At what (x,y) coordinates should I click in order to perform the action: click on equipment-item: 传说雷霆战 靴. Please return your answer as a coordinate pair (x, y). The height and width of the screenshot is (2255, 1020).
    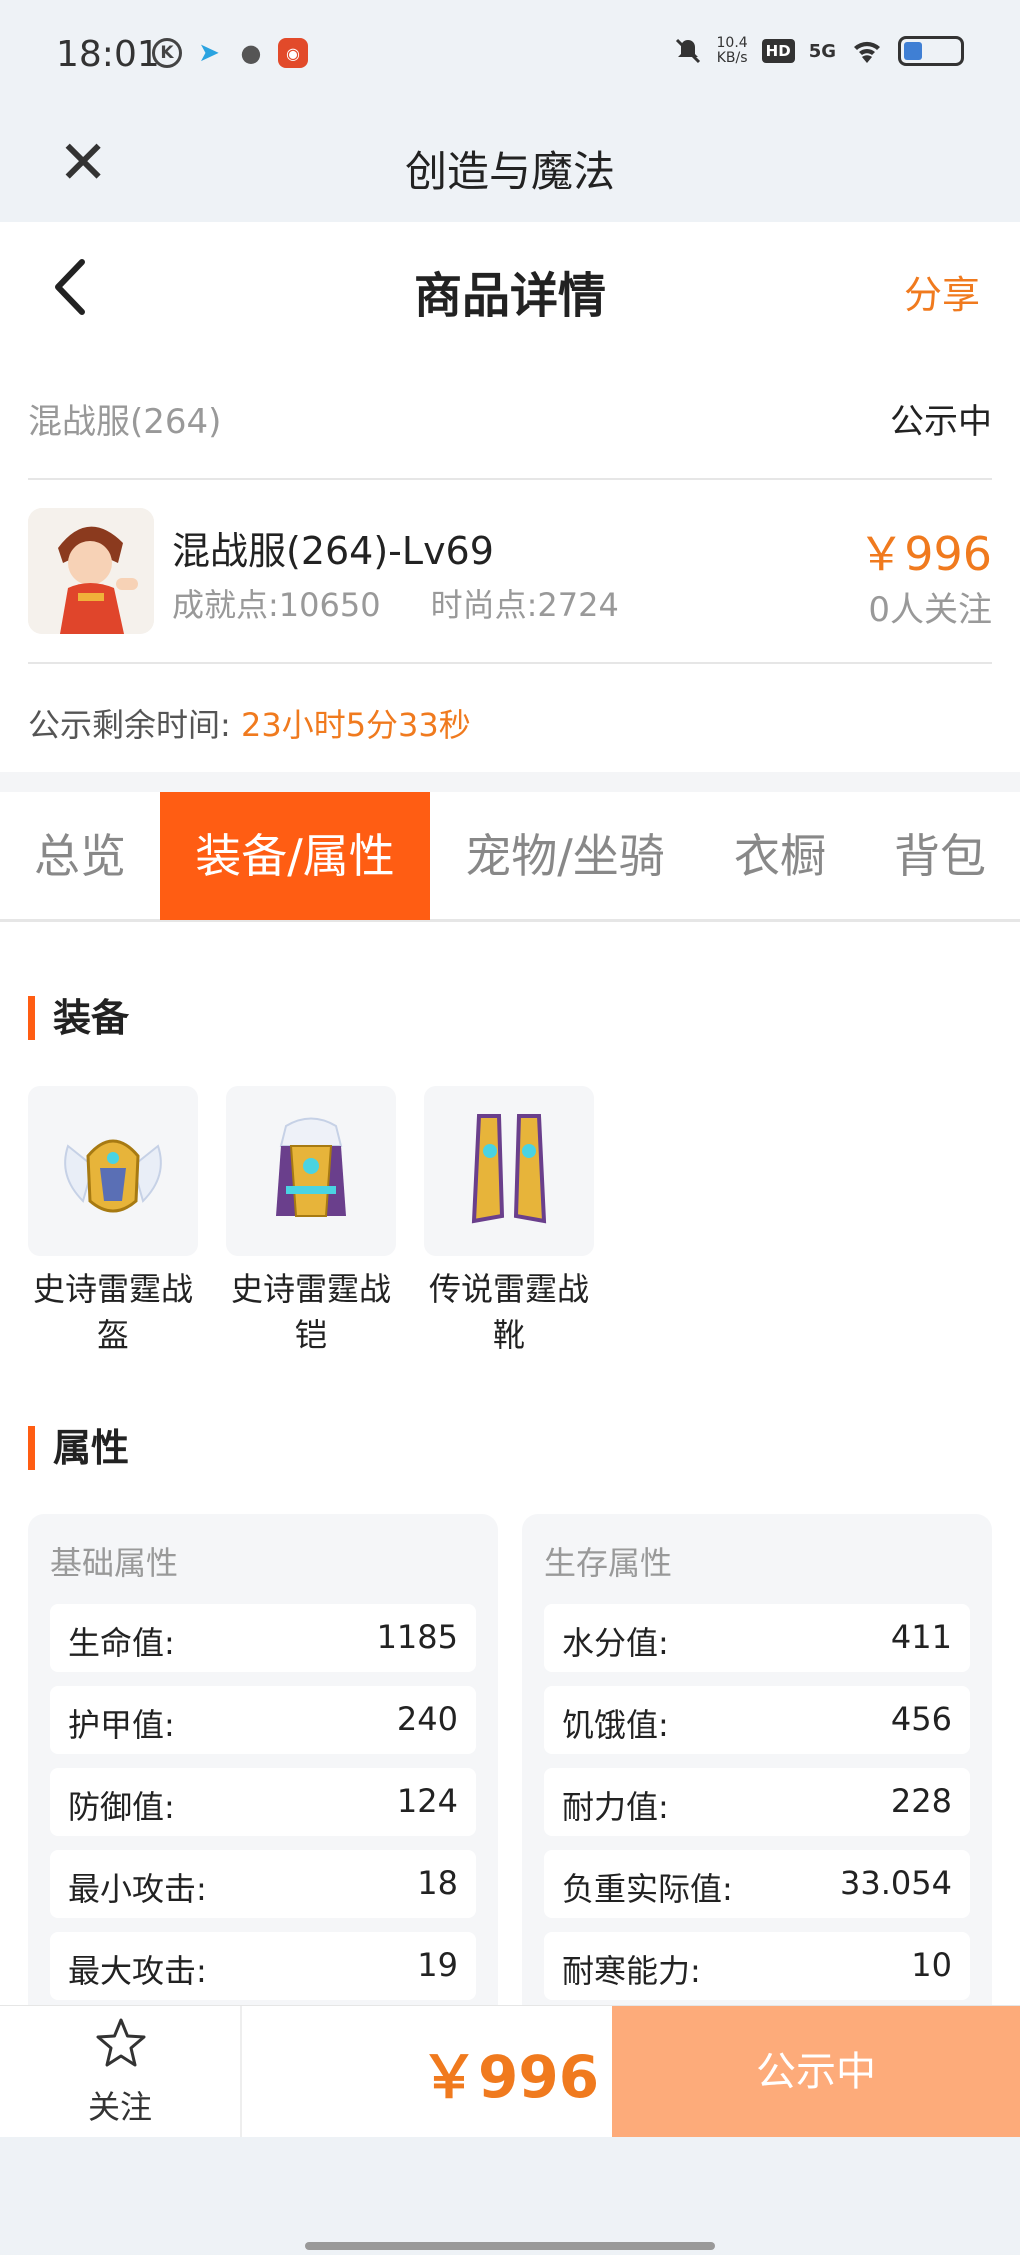
    Looking at the image, I should click on (509, 1222).